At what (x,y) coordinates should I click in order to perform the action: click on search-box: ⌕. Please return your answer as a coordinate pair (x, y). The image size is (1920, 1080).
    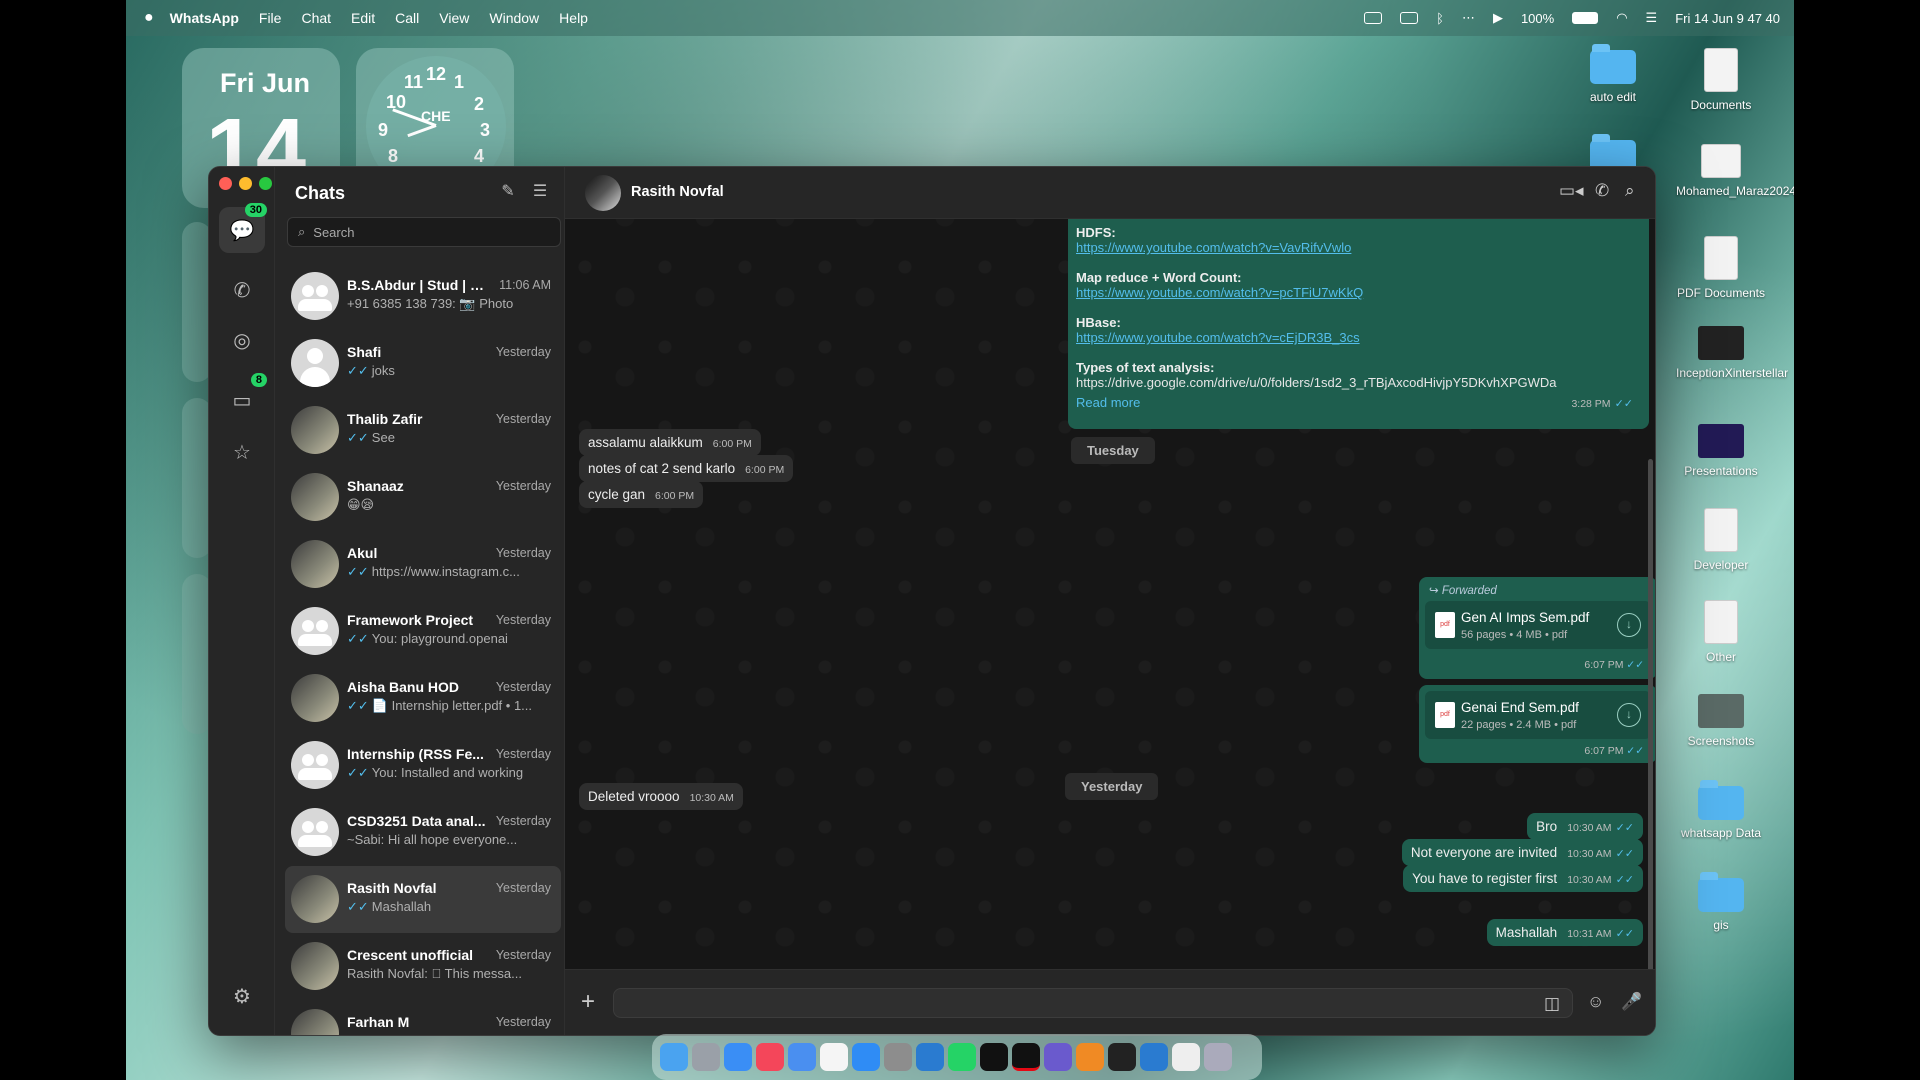
    Looking at the image, I should click on (424, 232).